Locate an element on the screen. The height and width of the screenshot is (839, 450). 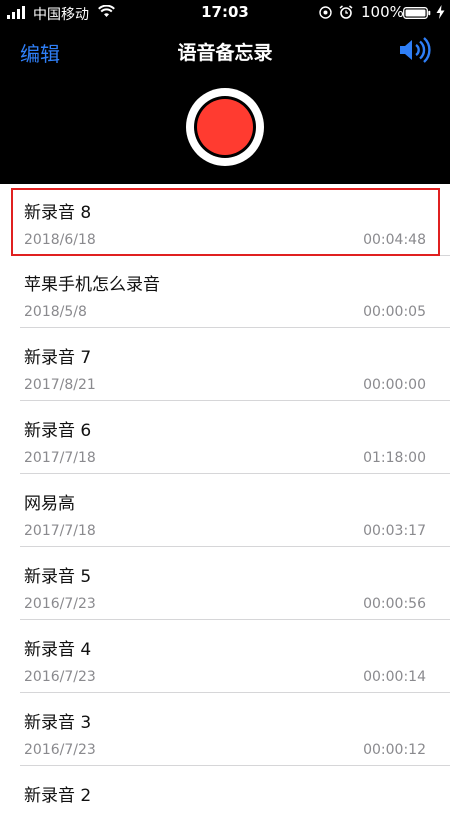
recording-title: 新录音 4 is located at coordinates (58, 650).